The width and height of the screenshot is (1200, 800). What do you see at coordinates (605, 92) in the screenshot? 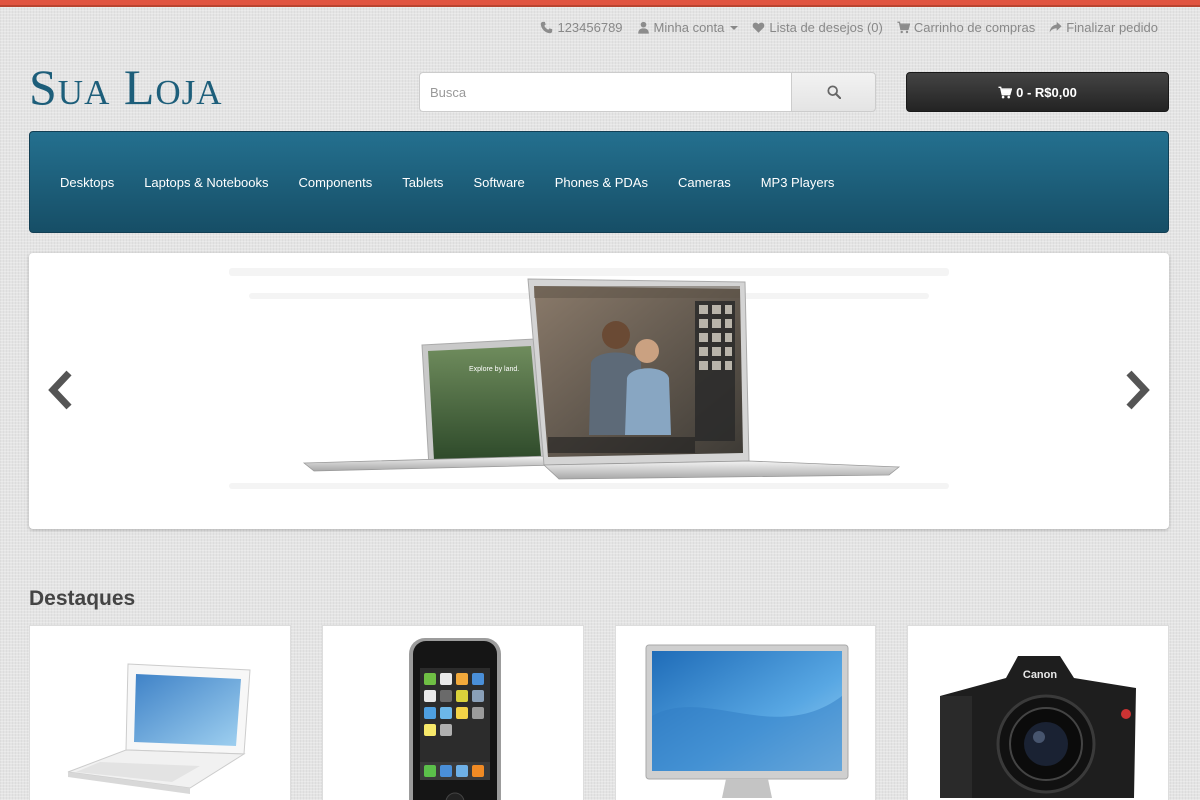
I see `search-input` at bounding box center [605, 92].